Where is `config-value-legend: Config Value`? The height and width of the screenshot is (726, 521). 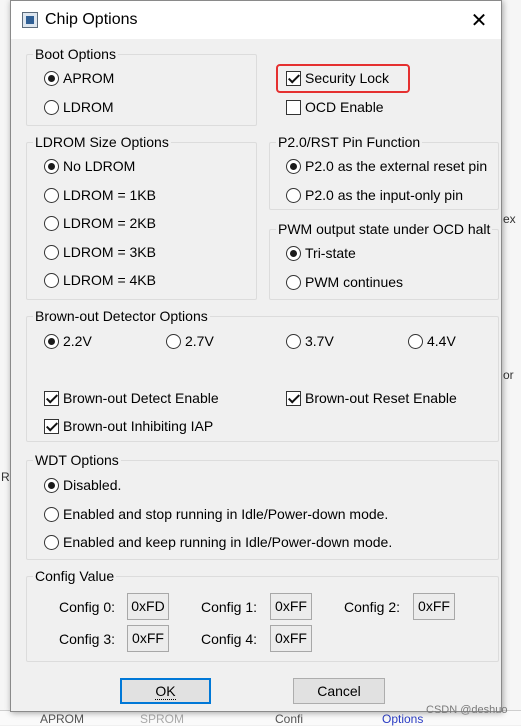 config-value-legend: Config Value is located at coordinates (75, 576).